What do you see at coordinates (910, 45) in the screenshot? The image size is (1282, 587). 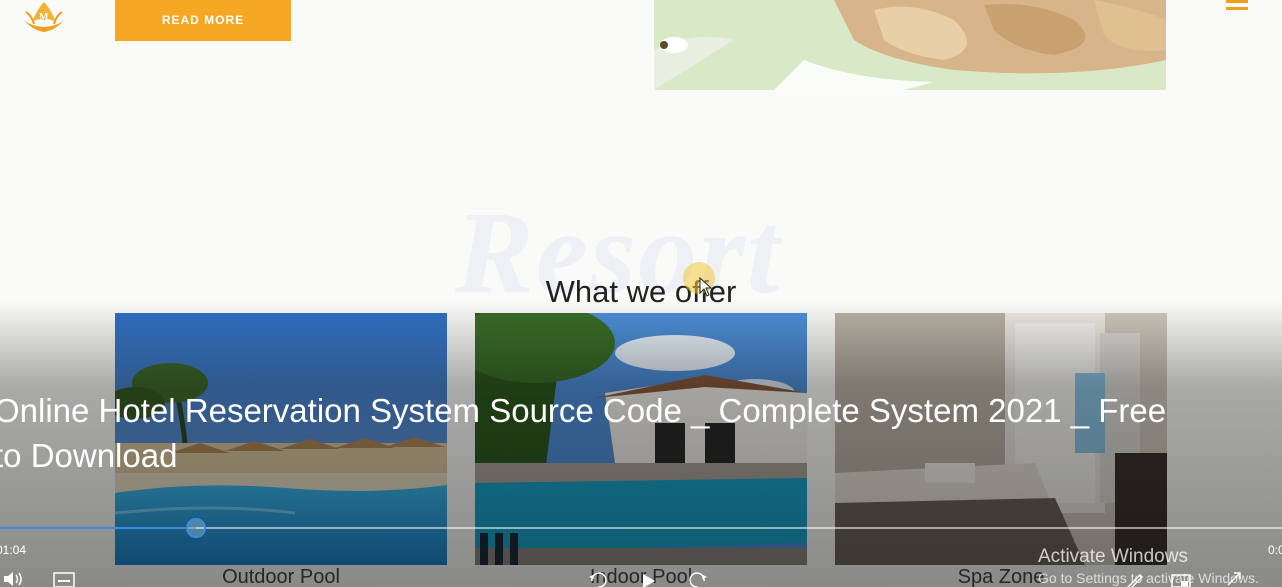 I see `hero-image` at bounding box center [910, 45].